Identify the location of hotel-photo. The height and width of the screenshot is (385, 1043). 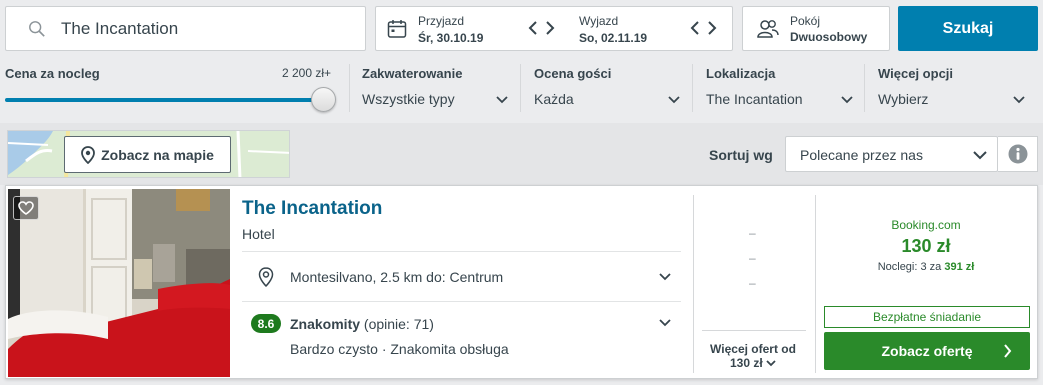
(119, 283).